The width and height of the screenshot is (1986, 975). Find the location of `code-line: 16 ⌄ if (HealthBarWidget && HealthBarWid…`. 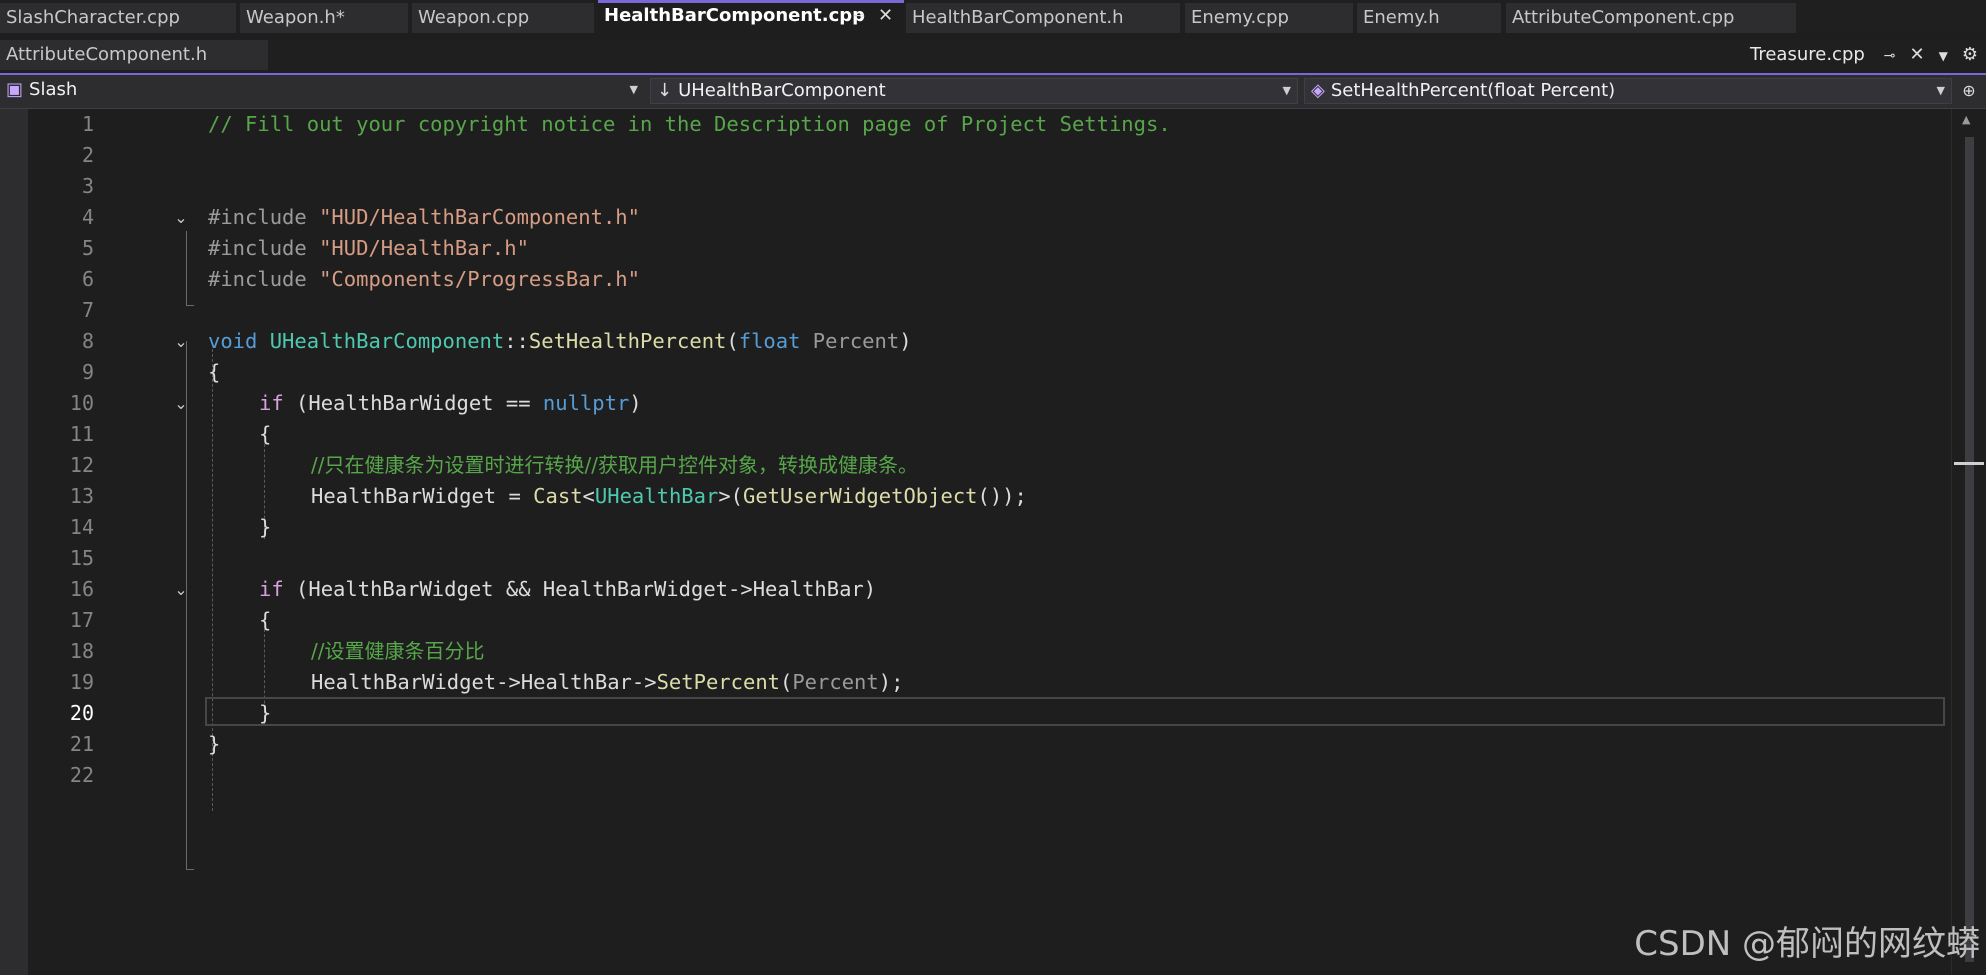

code-line: 16 ⌄ if (HealthBarWidget && HealthBarWid… is located at coordinates (975, 589).